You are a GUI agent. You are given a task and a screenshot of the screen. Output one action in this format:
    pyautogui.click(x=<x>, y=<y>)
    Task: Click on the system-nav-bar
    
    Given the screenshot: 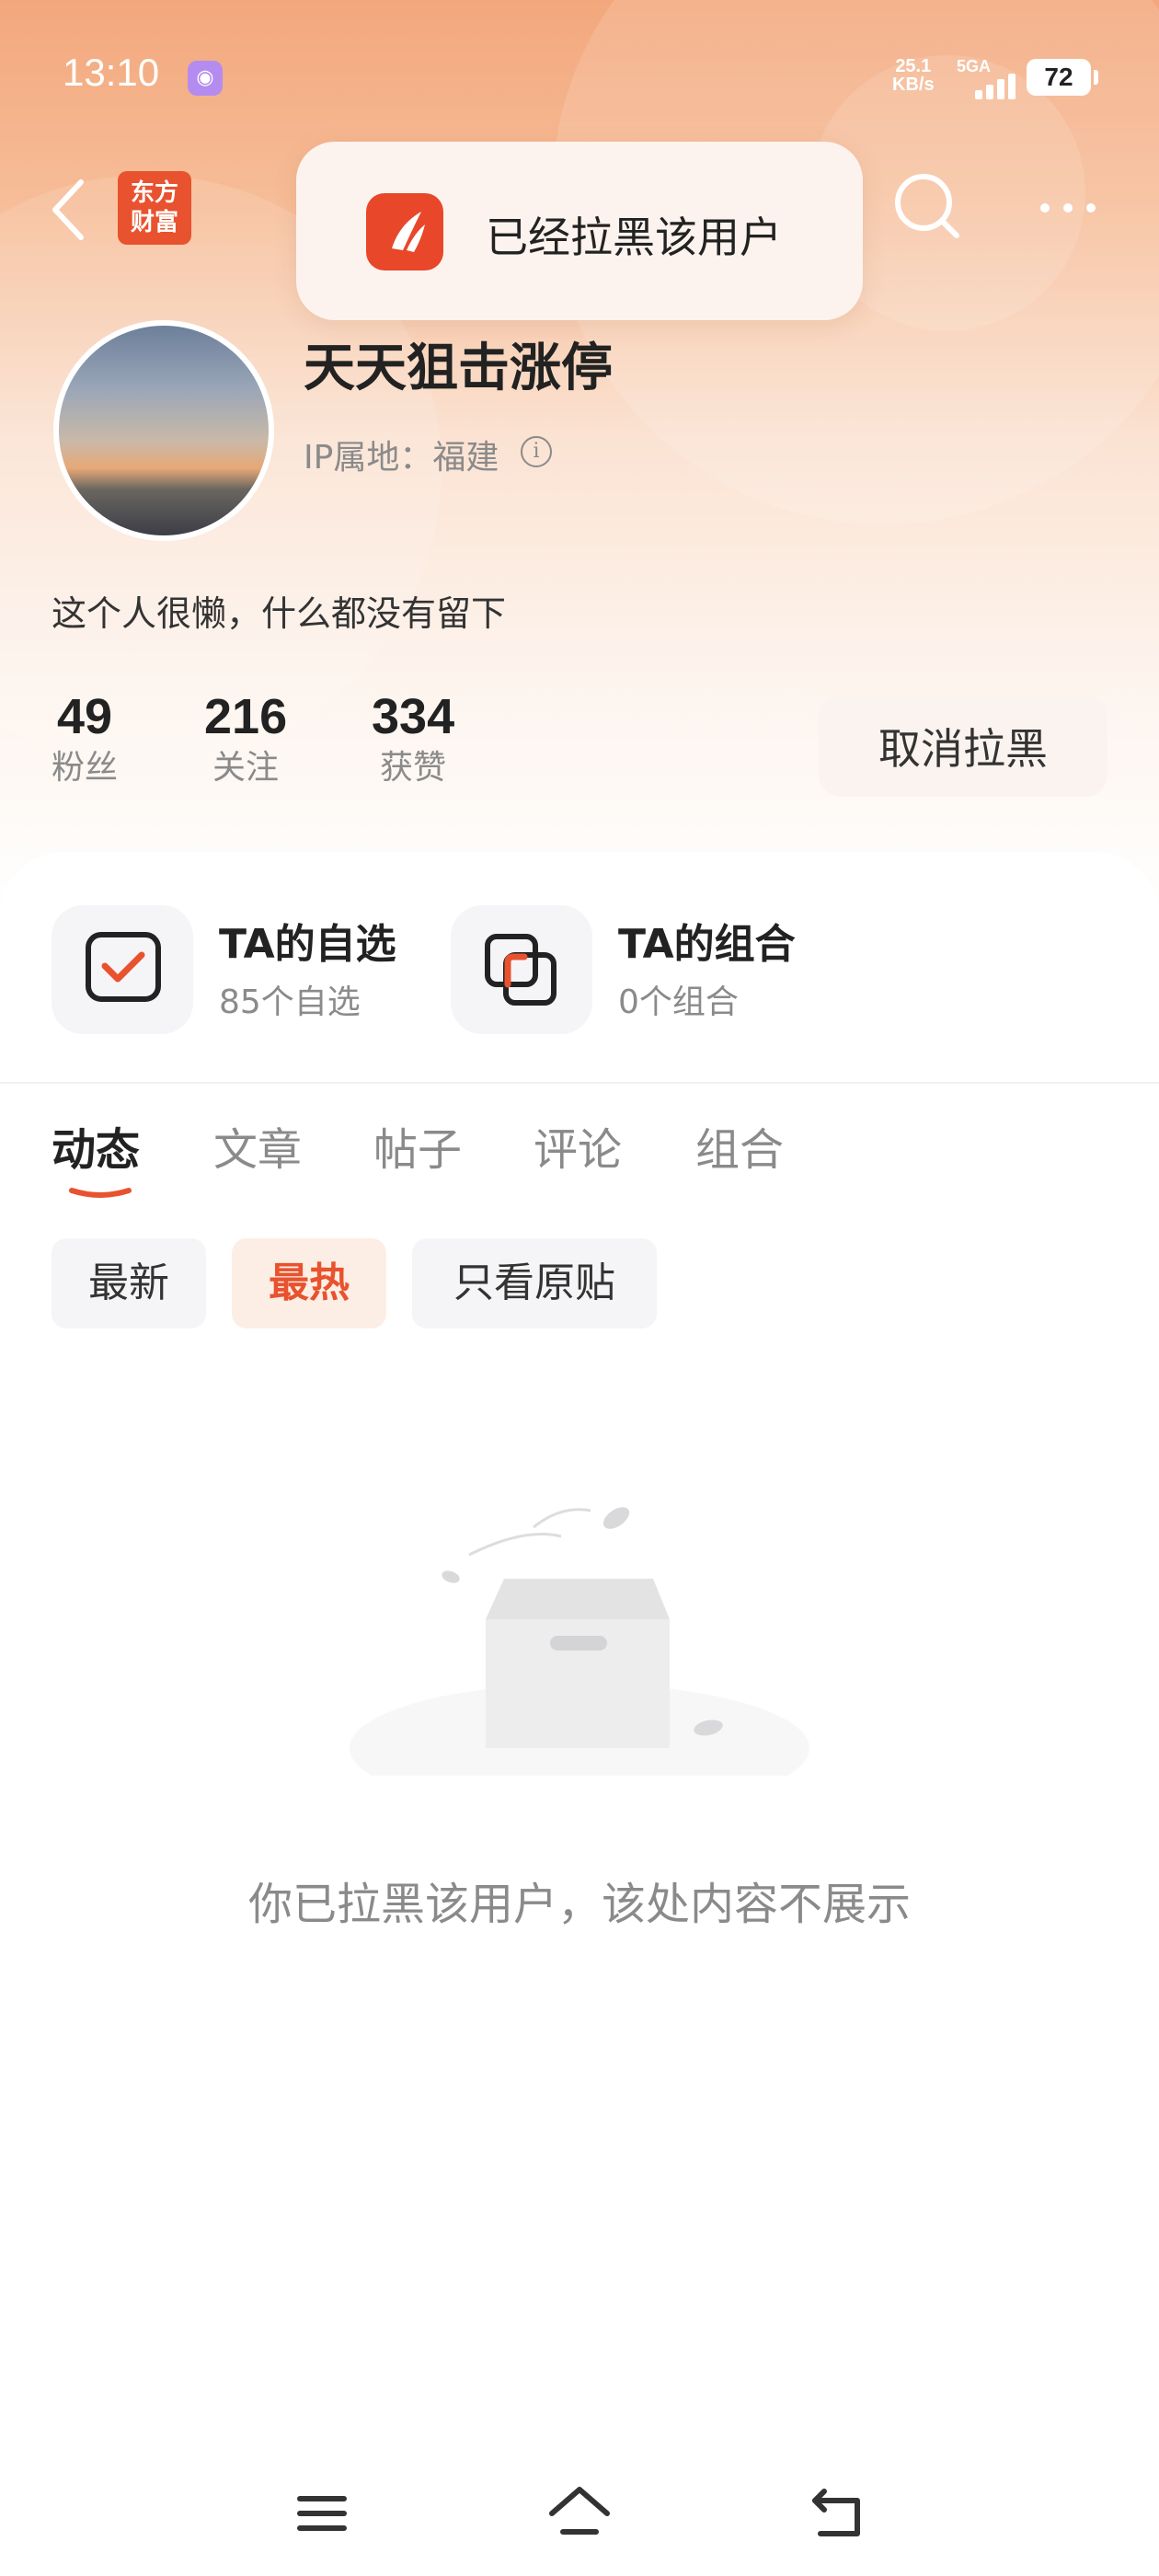 What is the action you would take?
    pyautogui.click(x=579, y=2511)
    